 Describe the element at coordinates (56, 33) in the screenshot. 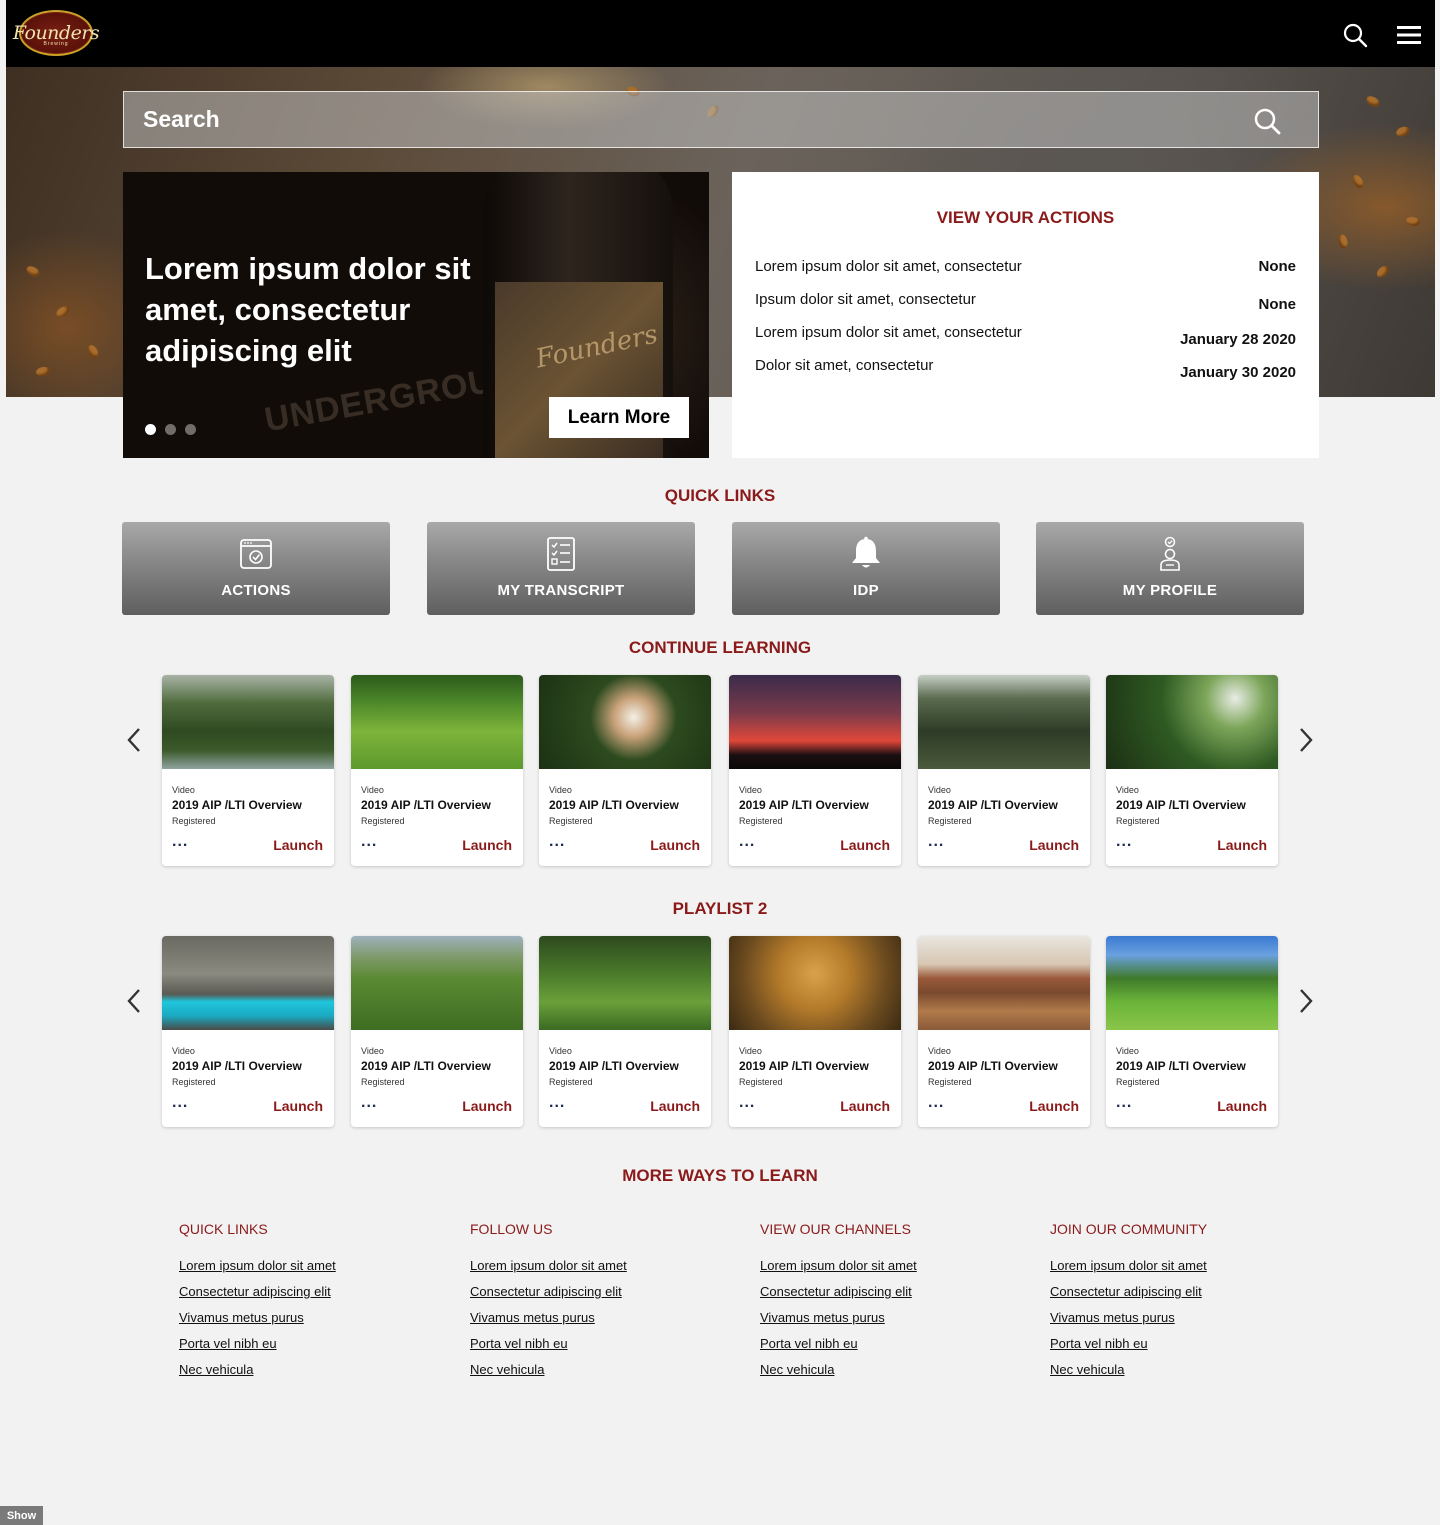

I see `founders-logo: Founders Brewing` at that location.